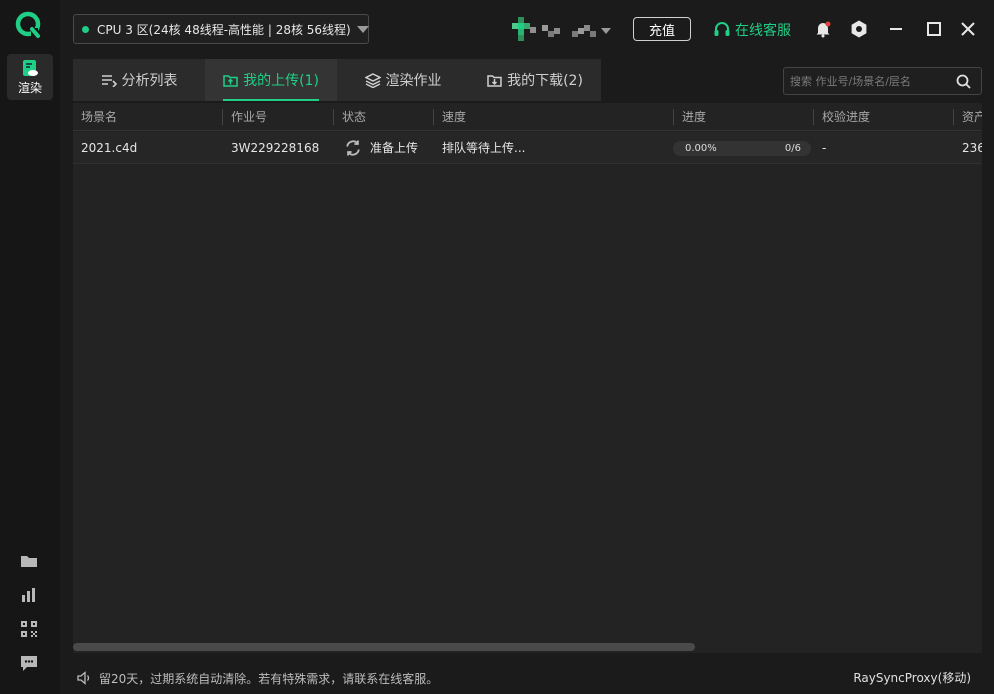  What do you see at coordinates (230, 81) in the screenshot?
I see `upload-icon` at bounding box center [230, 81].